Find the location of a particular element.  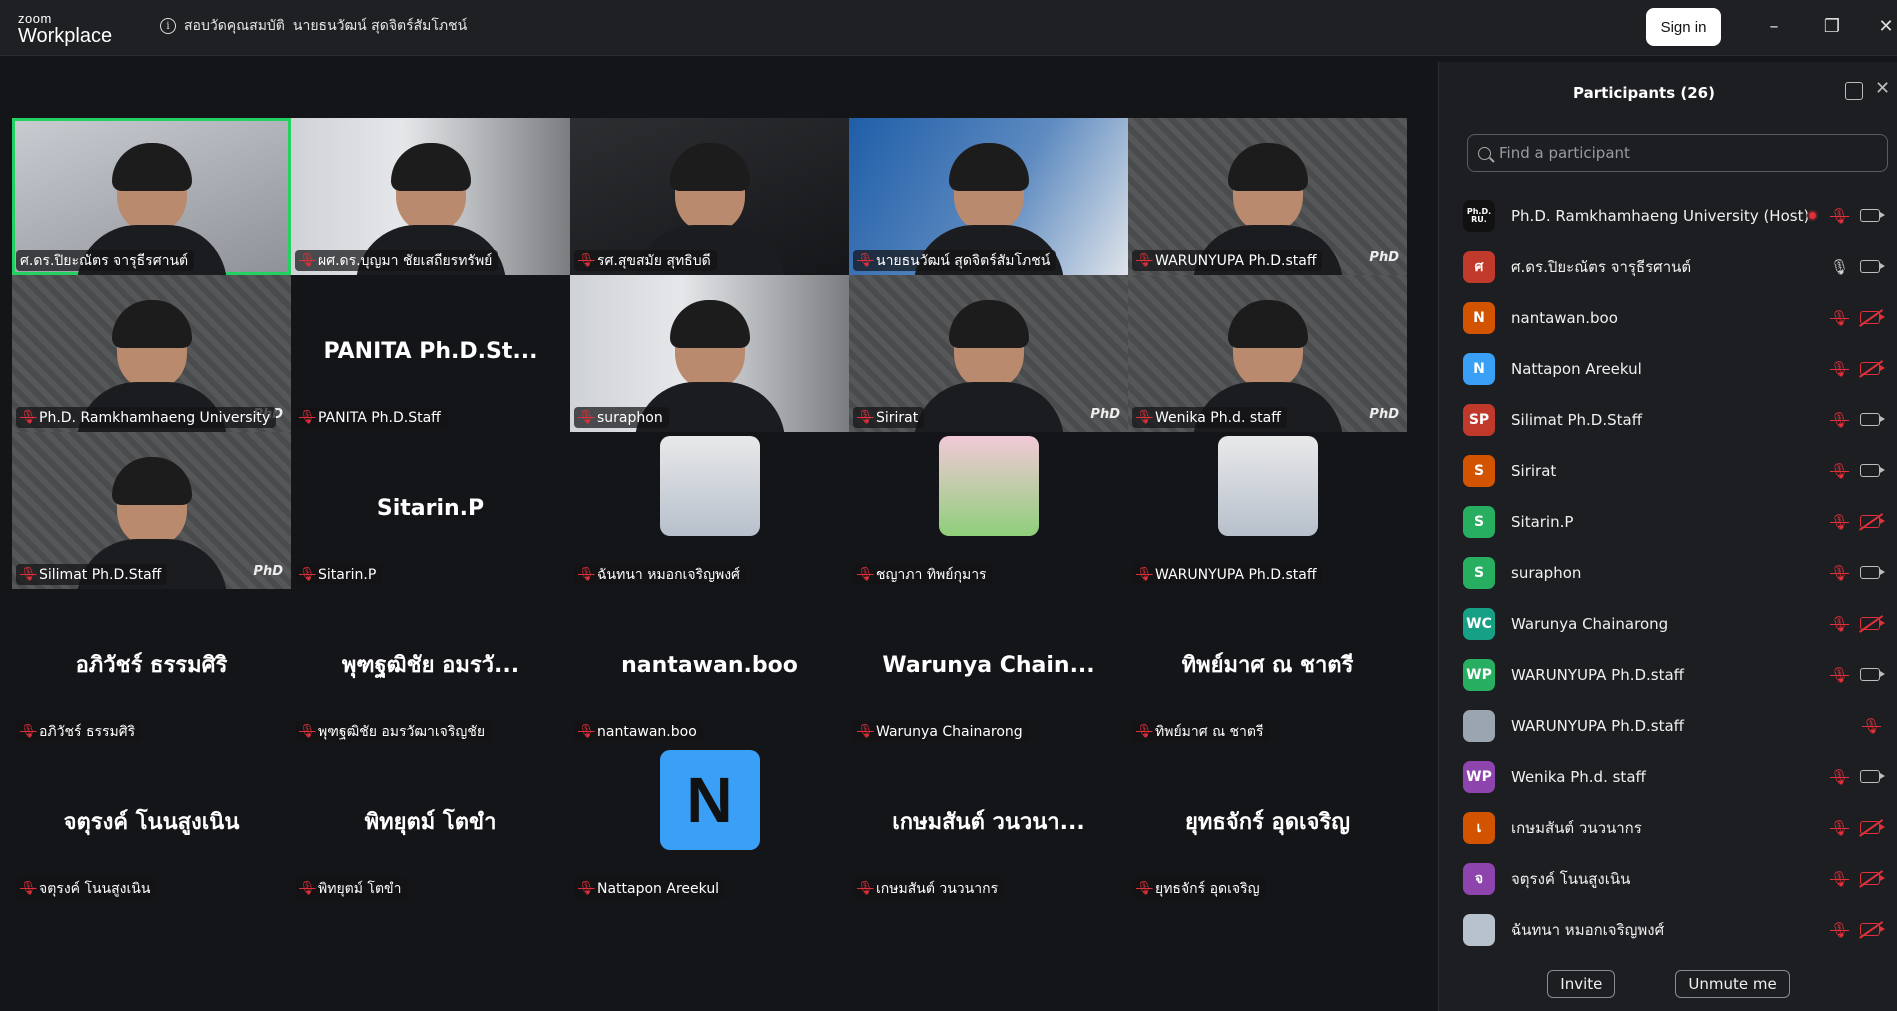

video-tile: 🎙 นายธนวัฒน์ สุดจิตร์สัมโภชน์ is located at coordinates (988, 196).